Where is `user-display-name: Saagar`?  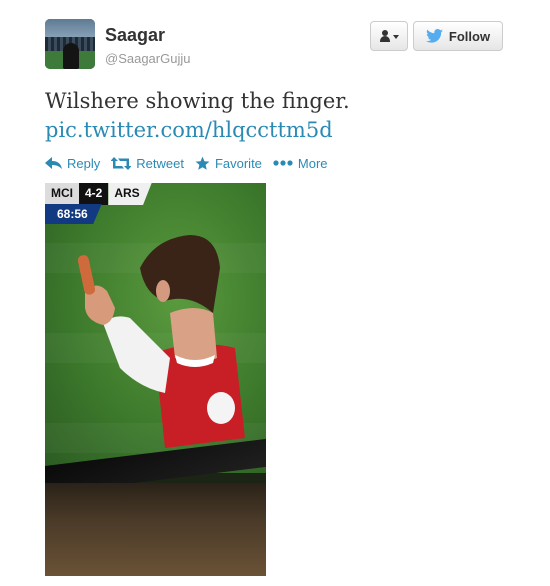
user-display-name: Saagar is located at coordinates (135, 35).